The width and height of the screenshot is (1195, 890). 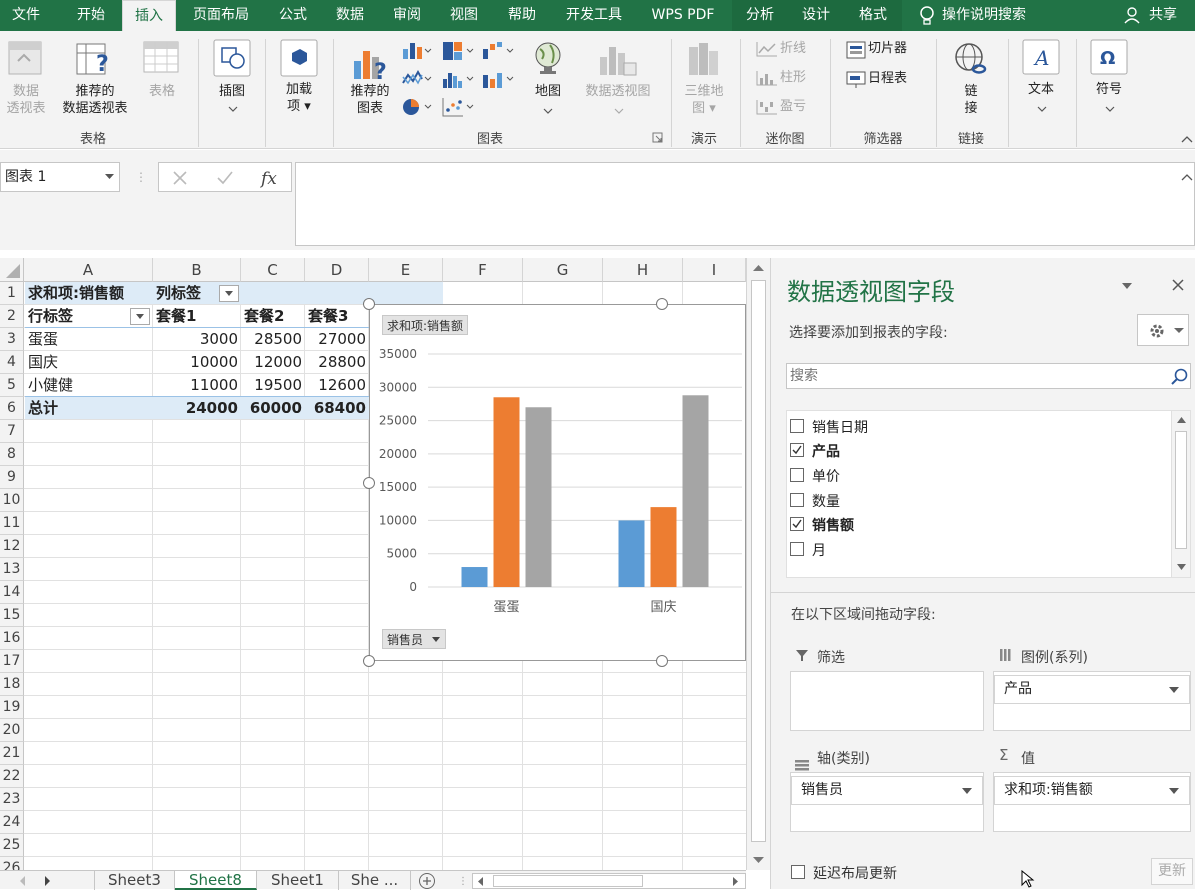 What do you see at coordinates (12, 592) in the screenshot?
I see `row-header: 14` at bounding box center [12, 592].